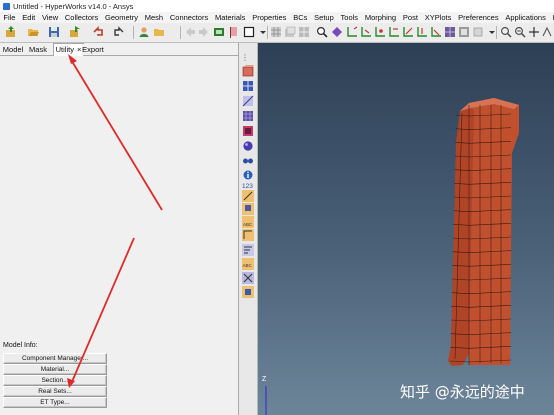 Image resolution: width=554 pixels, height=415 pixels. I want to click on fit-icon, so click(506, 32).